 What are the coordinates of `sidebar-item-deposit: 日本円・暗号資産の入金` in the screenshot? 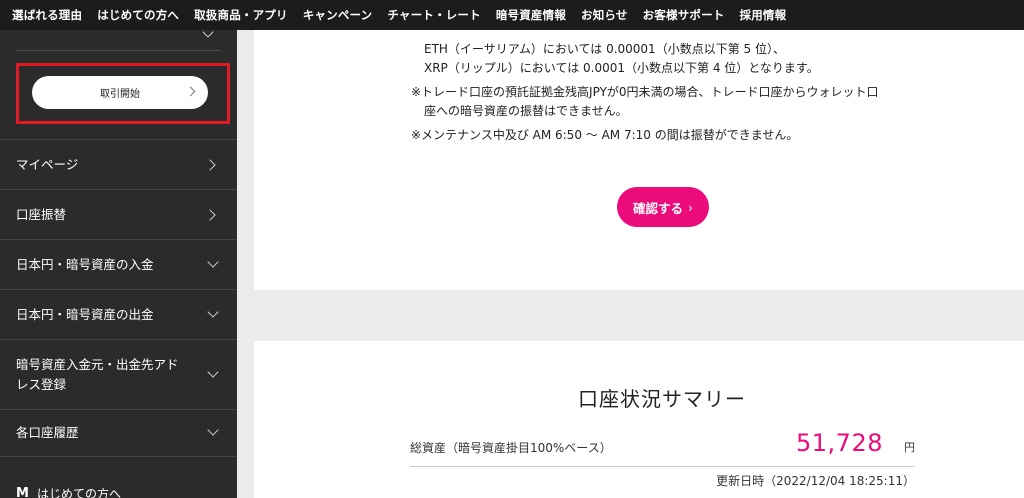 It's located at (118, 264).